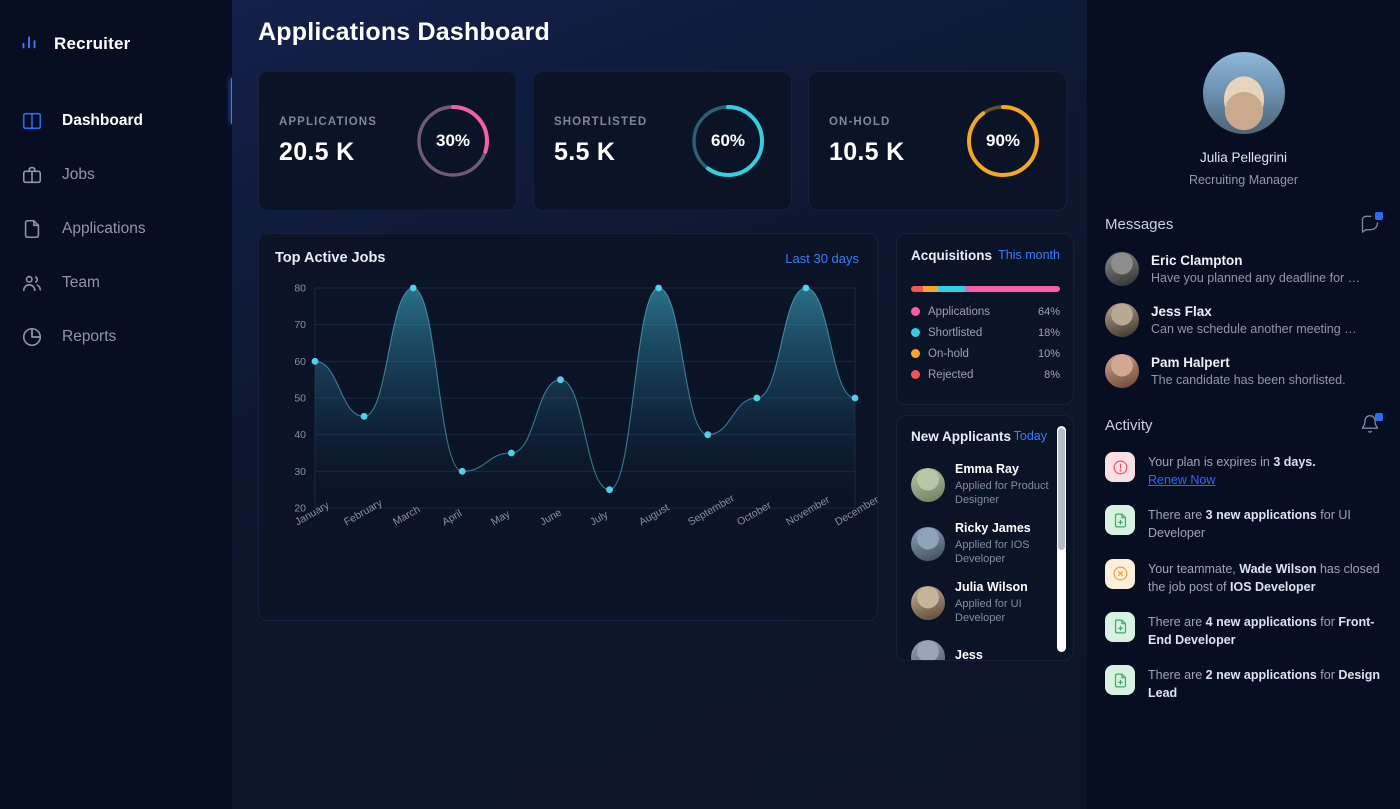  What do you see at coordinates (1243, 470) in the screenshot?
I see `activity-list-item: Your plan is expires in 3 days. Renew Now` at bounding box center [1243, 470].